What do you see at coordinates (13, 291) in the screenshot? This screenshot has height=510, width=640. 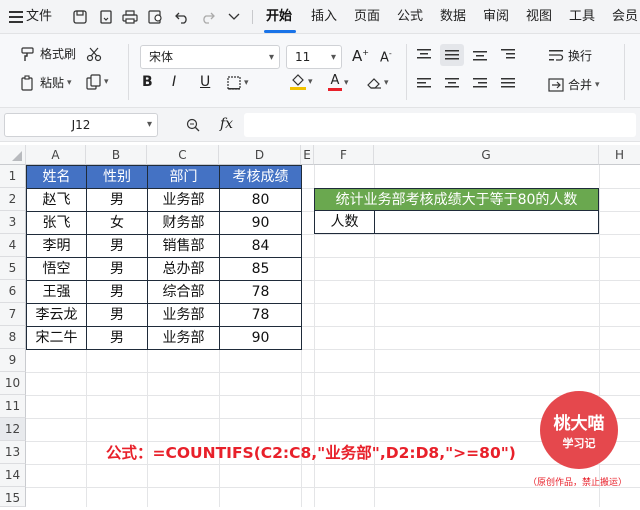 I see `row-header: 6` at bounding box center [13, 291].